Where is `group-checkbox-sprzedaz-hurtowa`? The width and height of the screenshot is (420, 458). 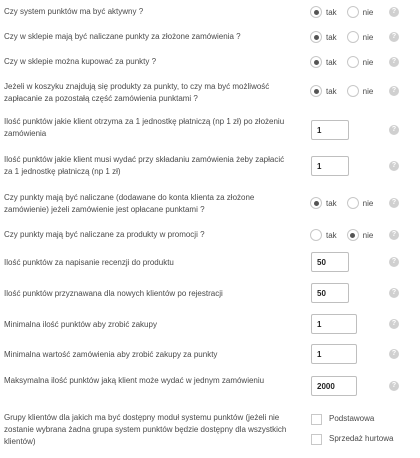 group-checkbox-sprzedaz-hurtowa is located at coordinates (316, 439).